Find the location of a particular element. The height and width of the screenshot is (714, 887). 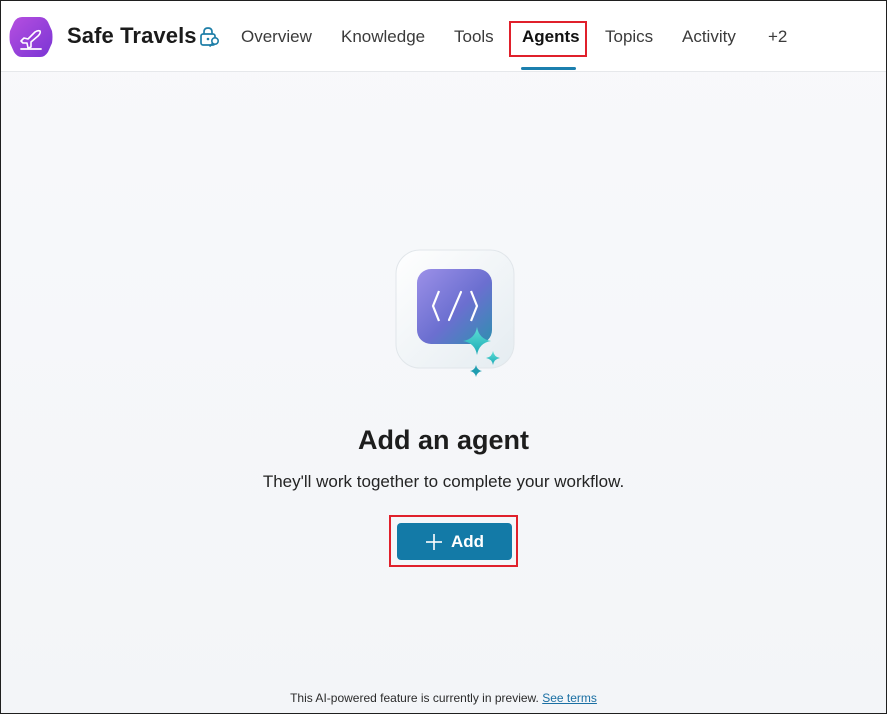

tab-more-overflow: +2 is located at coordinates (777, 37).